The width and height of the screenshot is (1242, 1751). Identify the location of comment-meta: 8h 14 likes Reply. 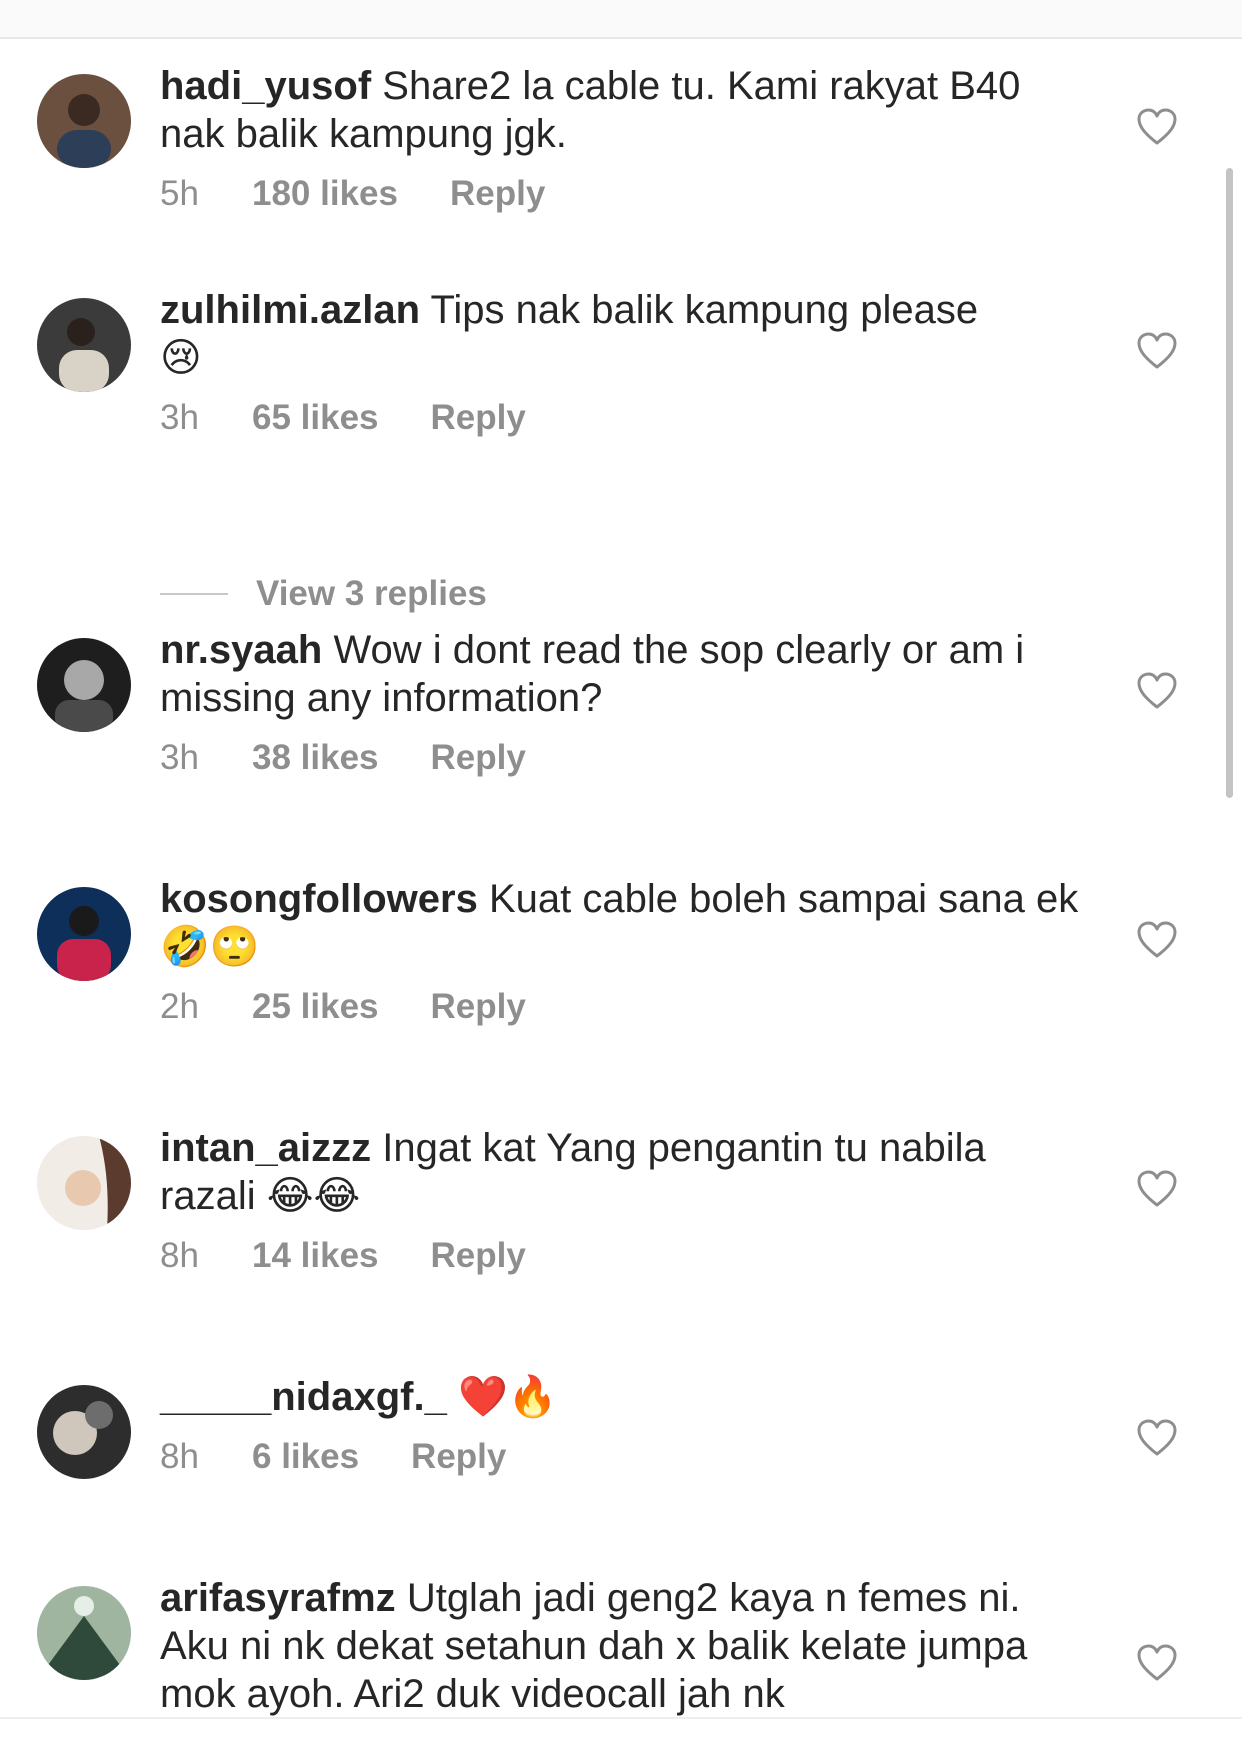
(343, 1256).